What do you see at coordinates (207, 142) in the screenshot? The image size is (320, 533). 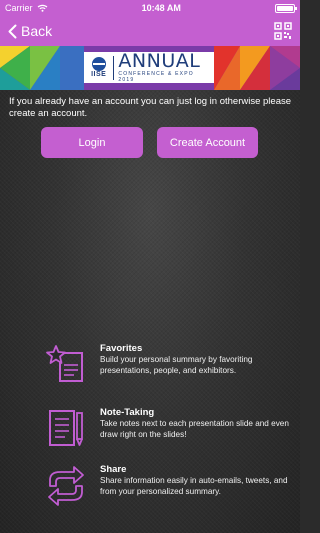 I see `create-account-button: Create Account` at bounding box center [207, 142].